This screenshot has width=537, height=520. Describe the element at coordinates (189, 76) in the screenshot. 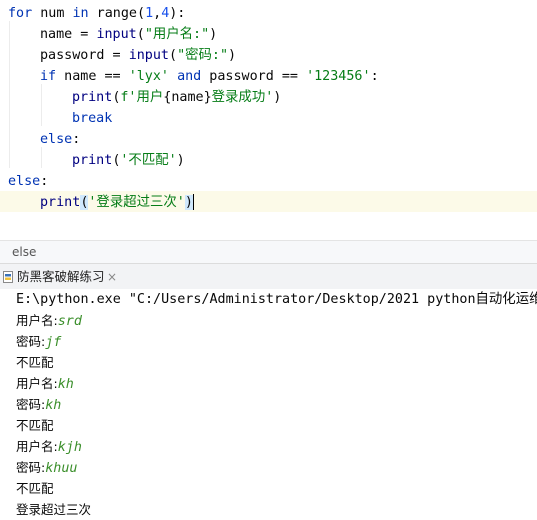

I see `keyword: and` at that location.